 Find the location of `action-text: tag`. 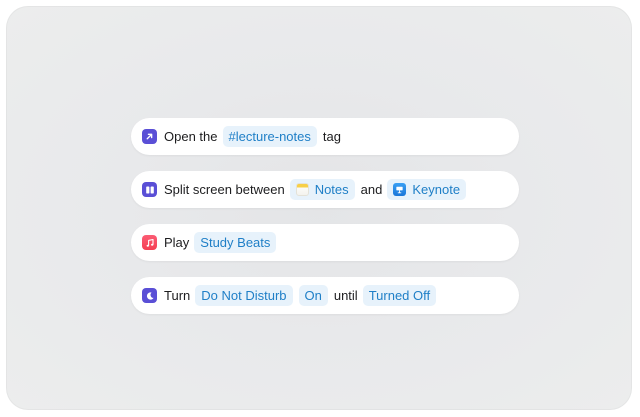

action-text: tag is located at coordinates (331, 136).